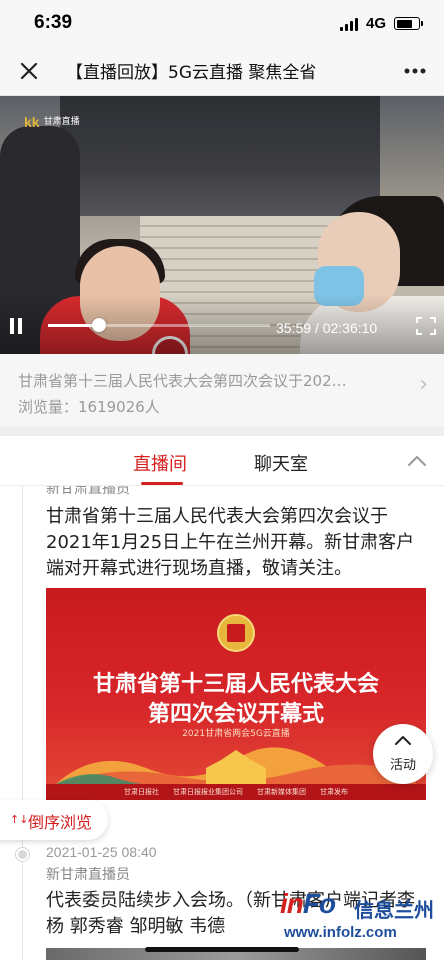 The height and width of the screenshot is (960, 444). Describe the element at coordinates (99, 325) in the screenshot. I see `progress-handle` at that location.